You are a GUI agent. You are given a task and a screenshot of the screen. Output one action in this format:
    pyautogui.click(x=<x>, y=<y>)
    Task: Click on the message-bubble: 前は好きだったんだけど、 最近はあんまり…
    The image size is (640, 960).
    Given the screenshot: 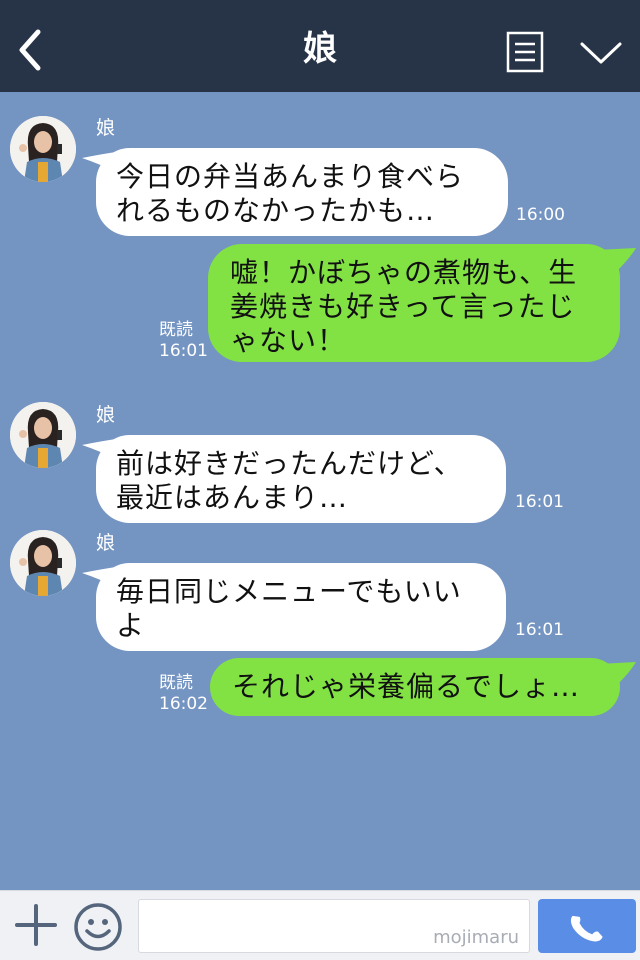 What is the action you would take?
    pyautogui.click(x=301, y=479)
    